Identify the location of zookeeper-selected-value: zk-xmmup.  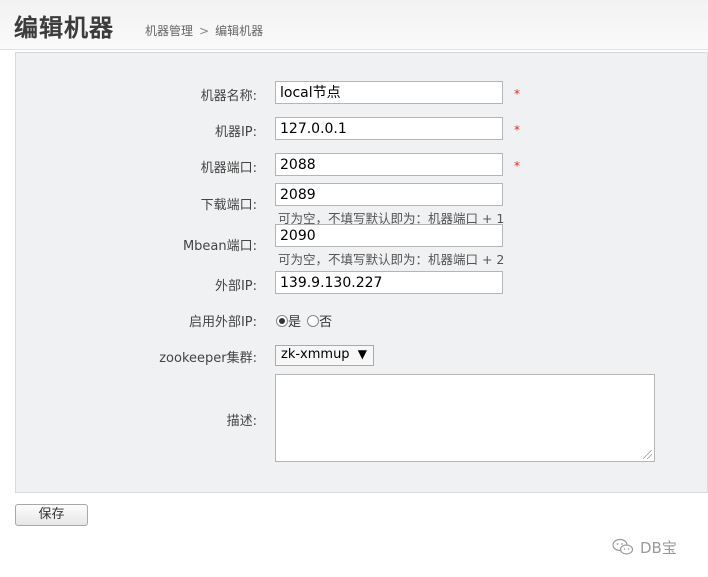
(315, 354).